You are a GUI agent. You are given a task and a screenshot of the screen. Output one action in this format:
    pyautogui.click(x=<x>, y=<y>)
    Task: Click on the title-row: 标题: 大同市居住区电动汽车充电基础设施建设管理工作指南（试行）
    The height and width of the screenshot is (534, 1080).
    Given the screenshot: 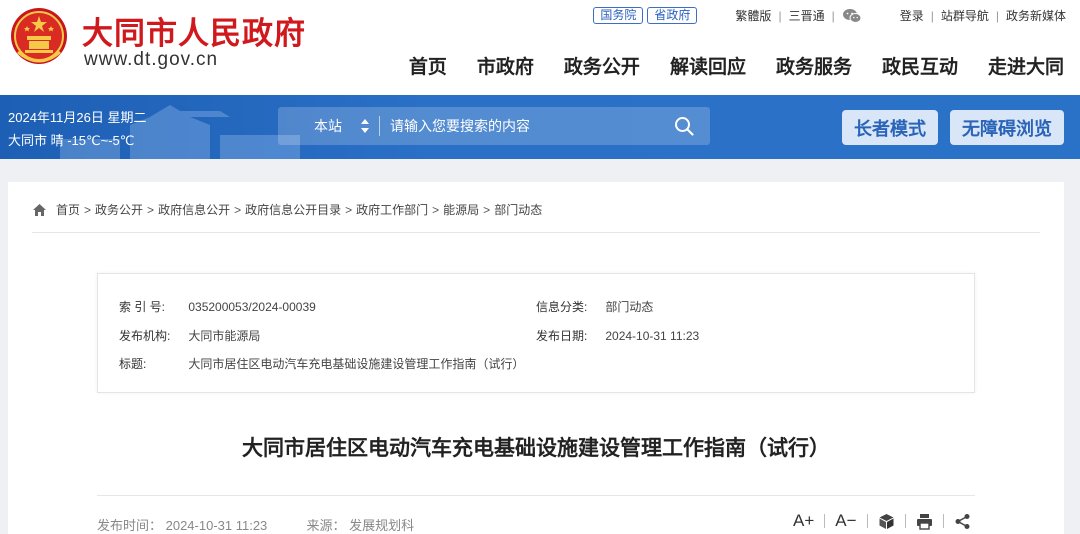 What is the action you would take?
    pyautogui.click(x=321, y=363)
    